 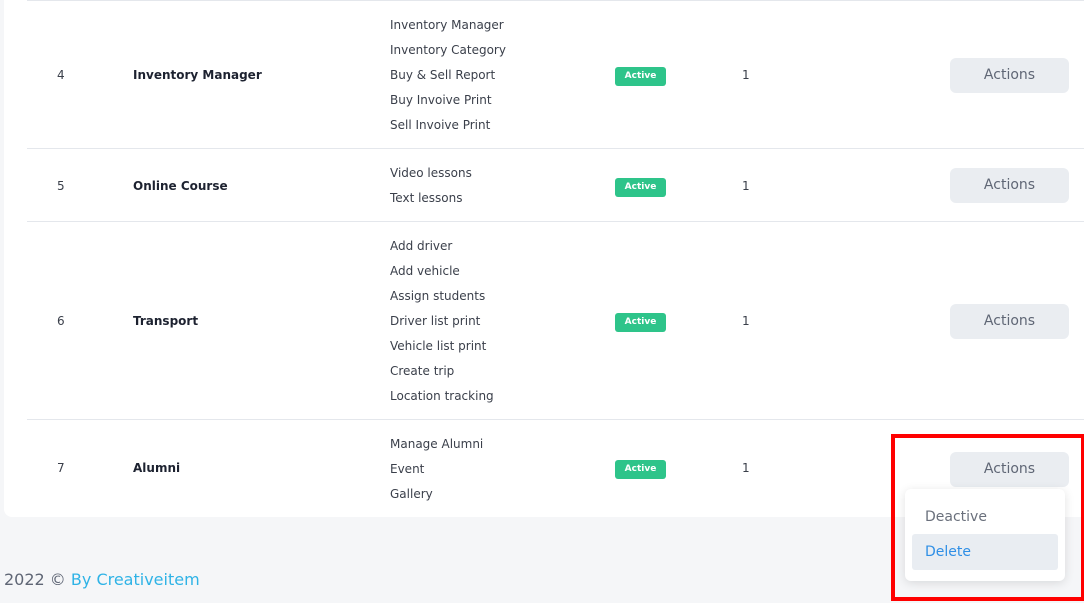 I want to click on feature-item: Vehicle list print, so click(x=438, y=346).